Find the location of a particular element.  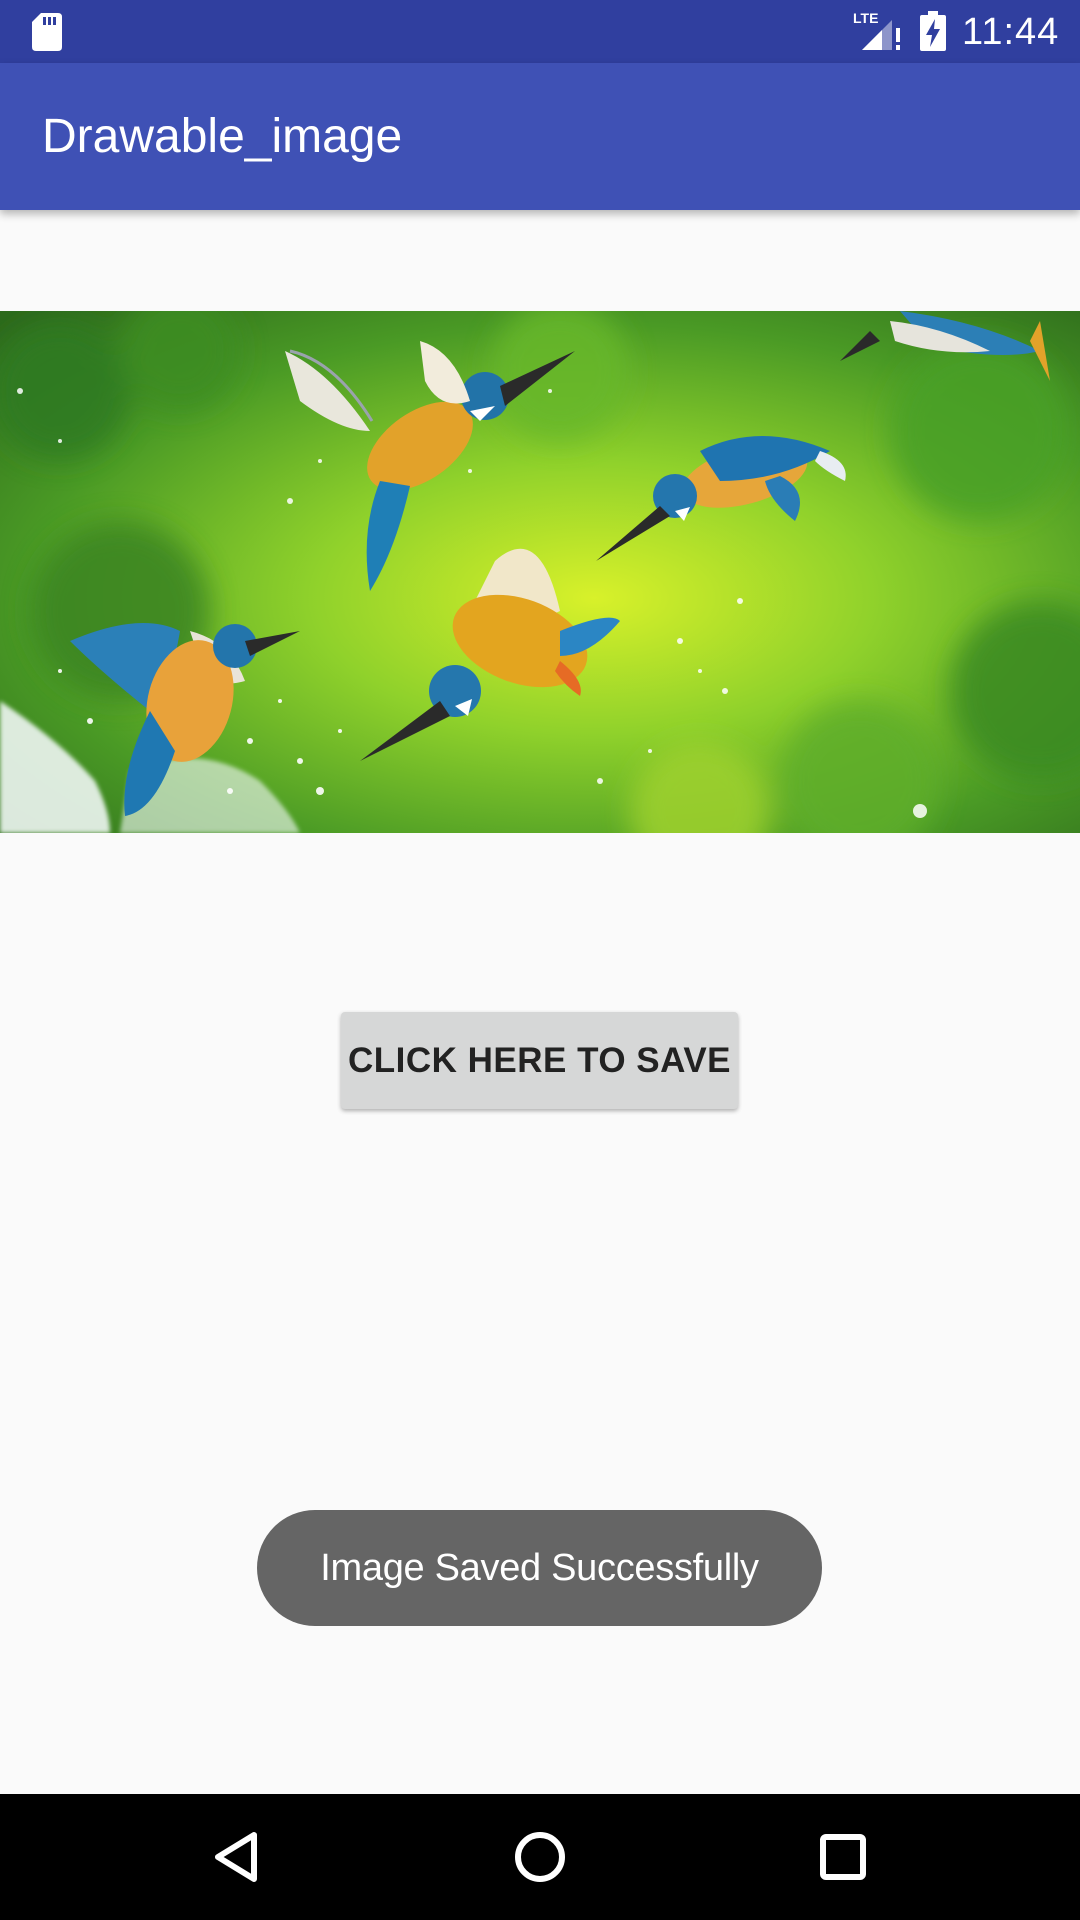

lte-signal-icon: LTE is located at coordinates (876, 30).